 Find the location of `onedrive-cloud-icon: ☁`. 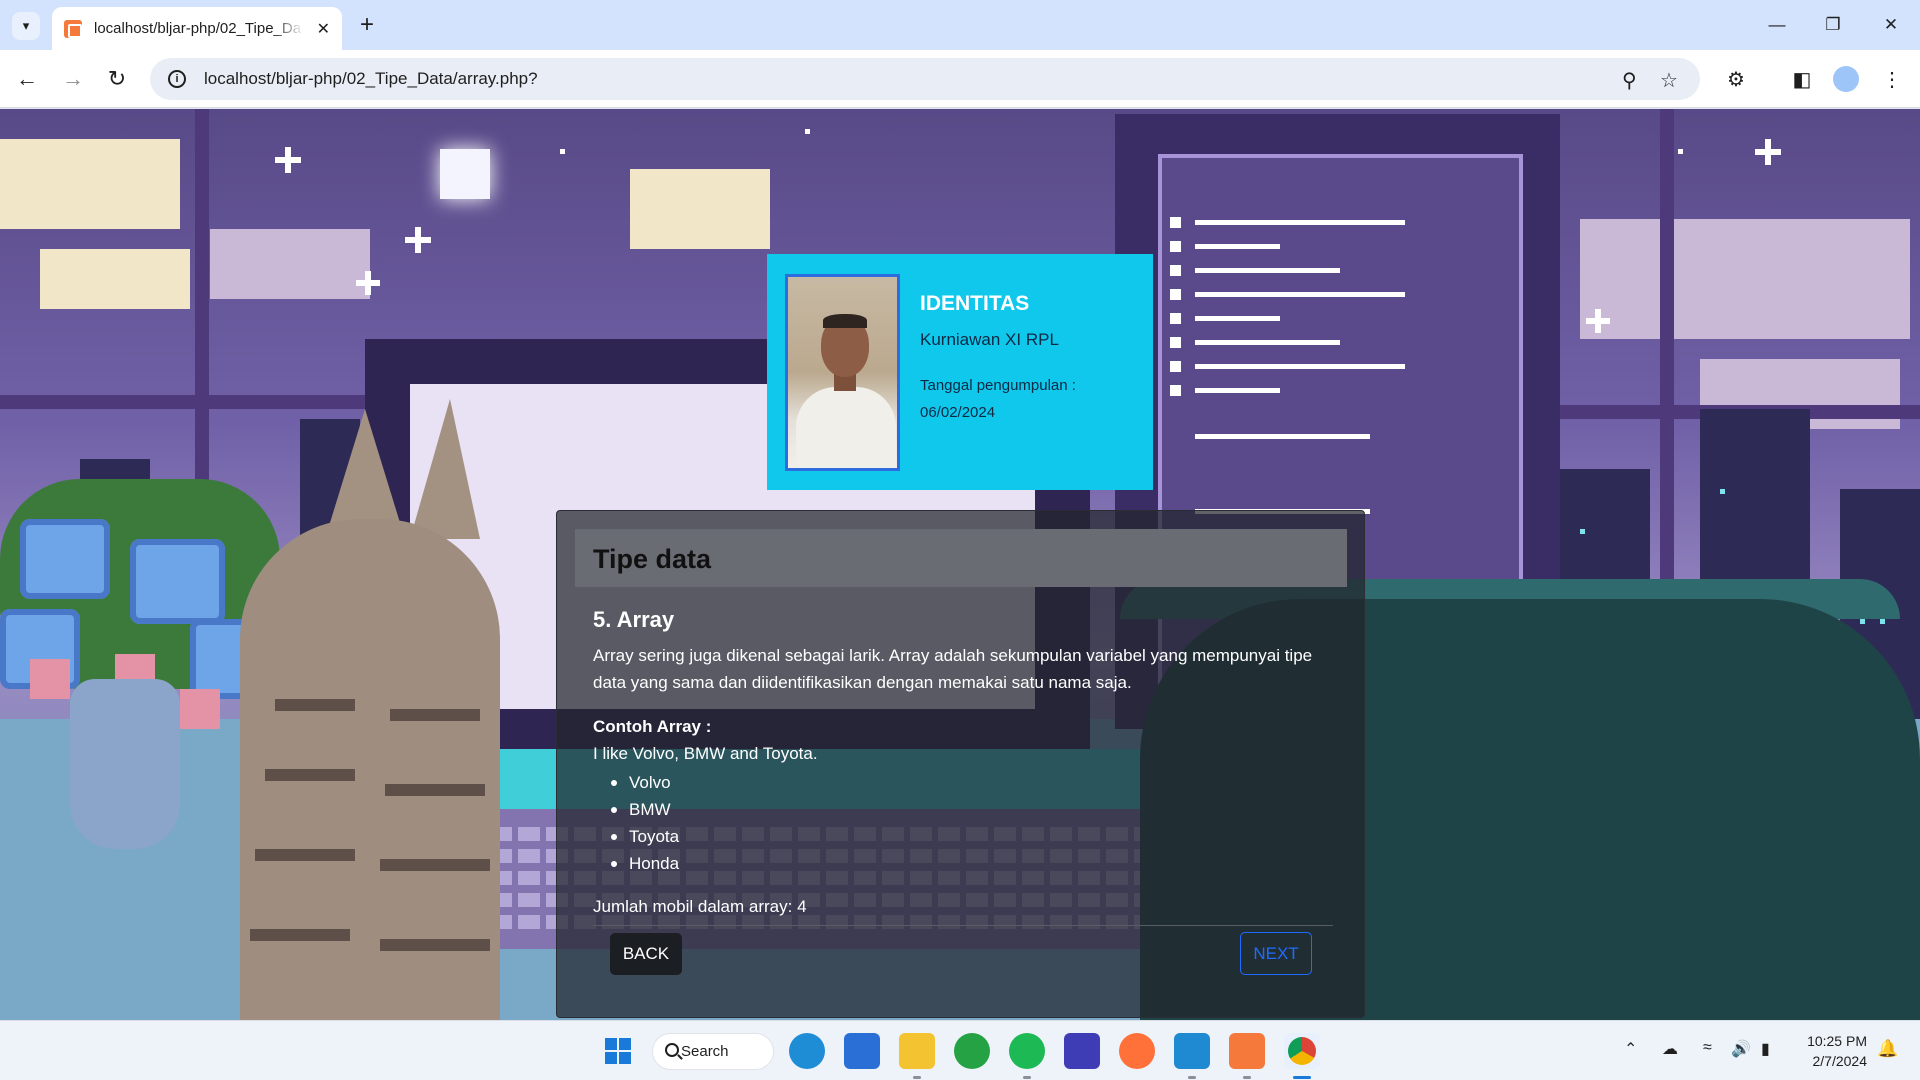

onedrive-cloud-icon: ☁ is located at coordinates (1670, 1049).